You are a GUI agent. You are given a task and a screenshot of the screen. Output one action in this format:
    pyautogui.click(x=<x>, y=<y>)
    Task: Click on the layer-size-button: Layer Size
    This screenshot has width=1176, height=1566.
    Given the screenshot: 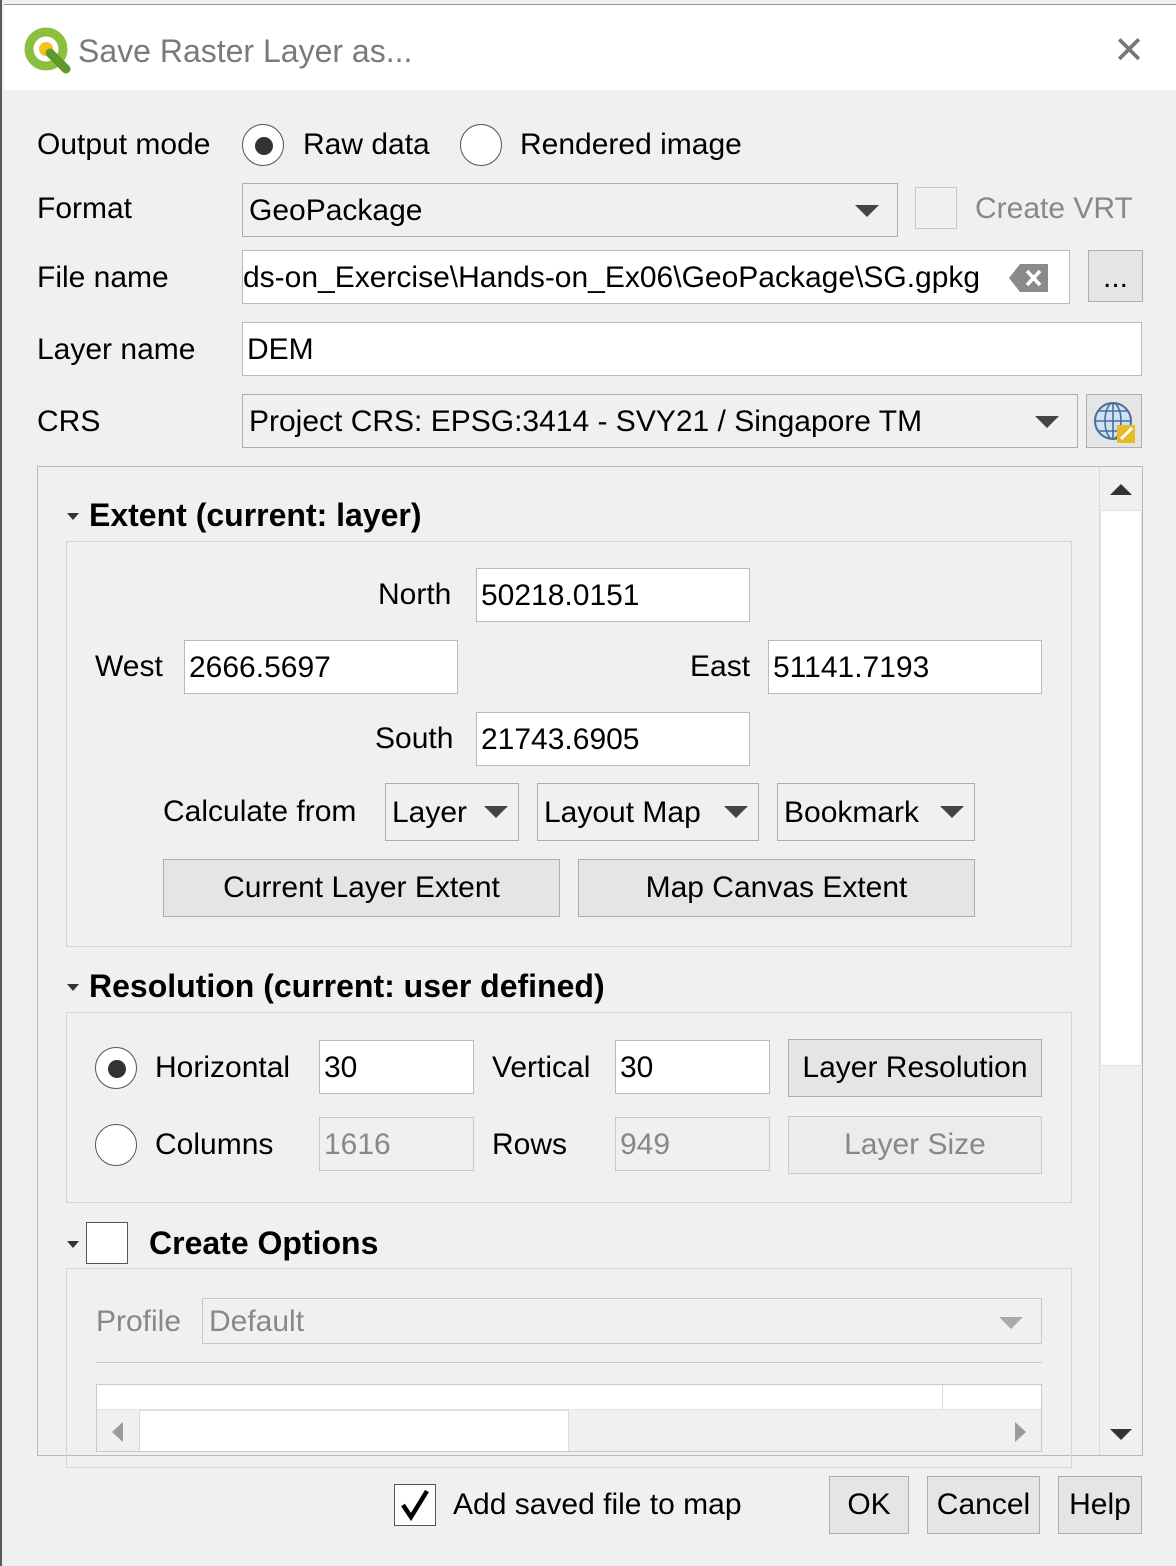 What is the action you would take?
    pyautogui.click(x=915, y=1145)
    